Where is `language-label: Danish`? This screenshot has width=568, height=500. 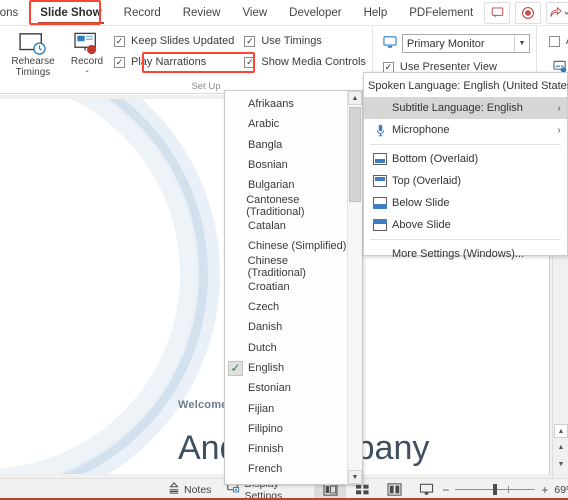
language-label: Danish is located at coordinates (265, 327).